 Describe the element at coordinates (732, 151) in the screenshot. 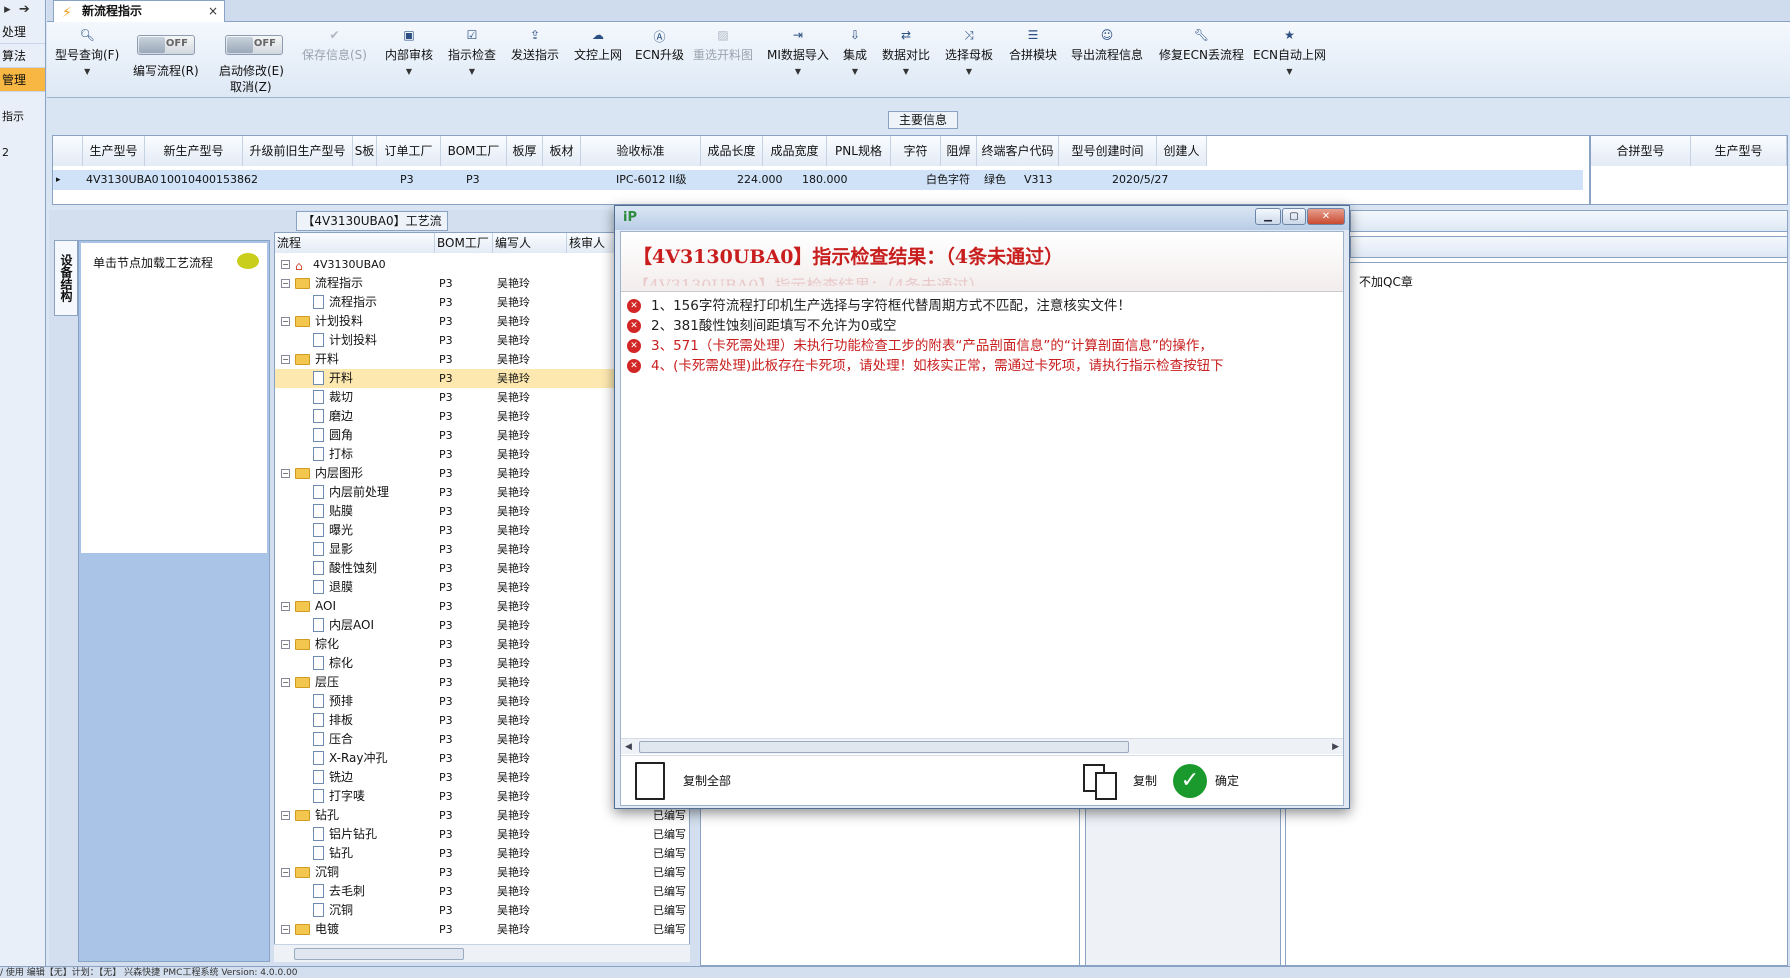

I see `grid-header: 成品长度` at that location.